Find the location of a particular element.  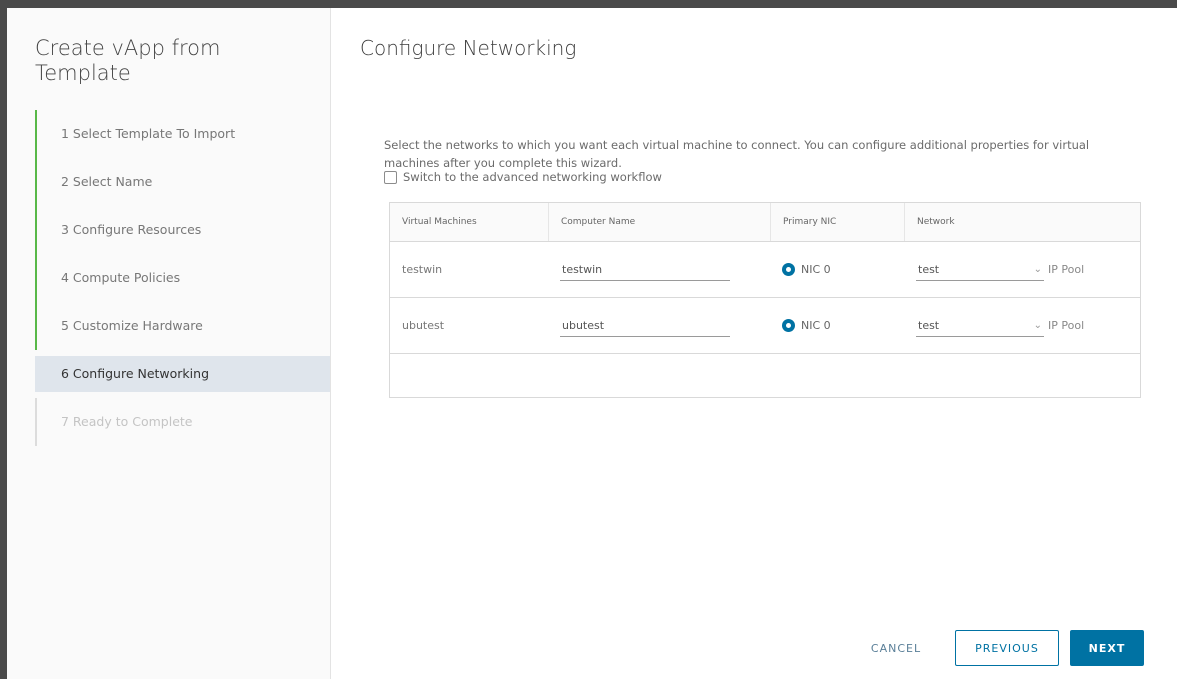

column-header-computer-name: Computer Name is located at coordinates (659, 222).